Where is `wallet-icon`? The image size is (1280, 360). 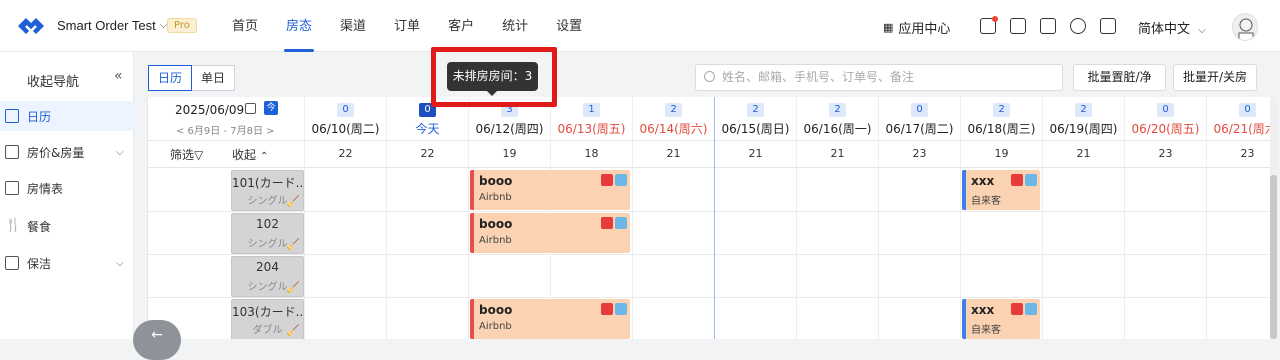 wallet-icon is located at coordinates (1108, 26).